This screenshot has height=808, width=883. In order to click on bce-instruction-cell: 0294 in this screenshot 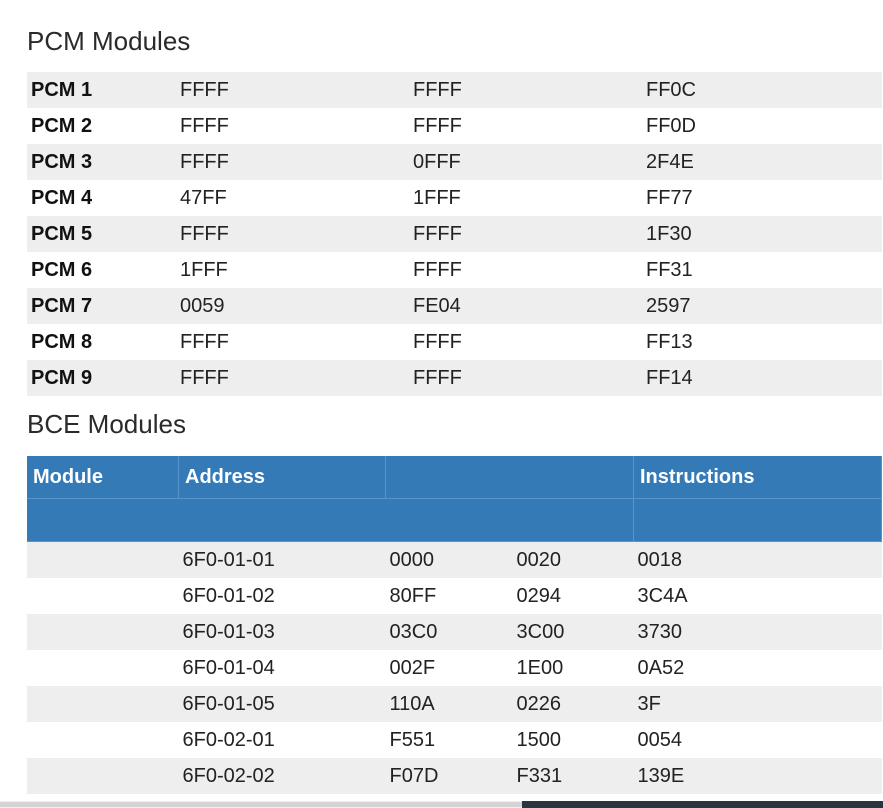, I will do `click(539, 595)`.